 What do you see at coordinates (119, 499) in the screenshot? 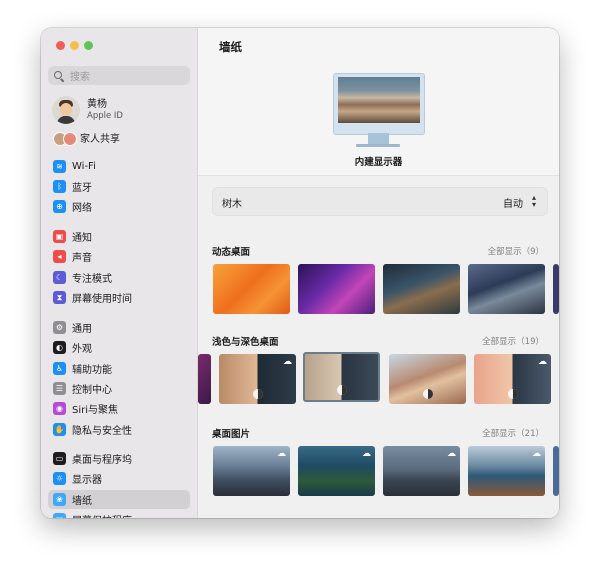
I see `sidebar-item-wallpaper: ❀ 墙纸` at bounding box center [119, 499].